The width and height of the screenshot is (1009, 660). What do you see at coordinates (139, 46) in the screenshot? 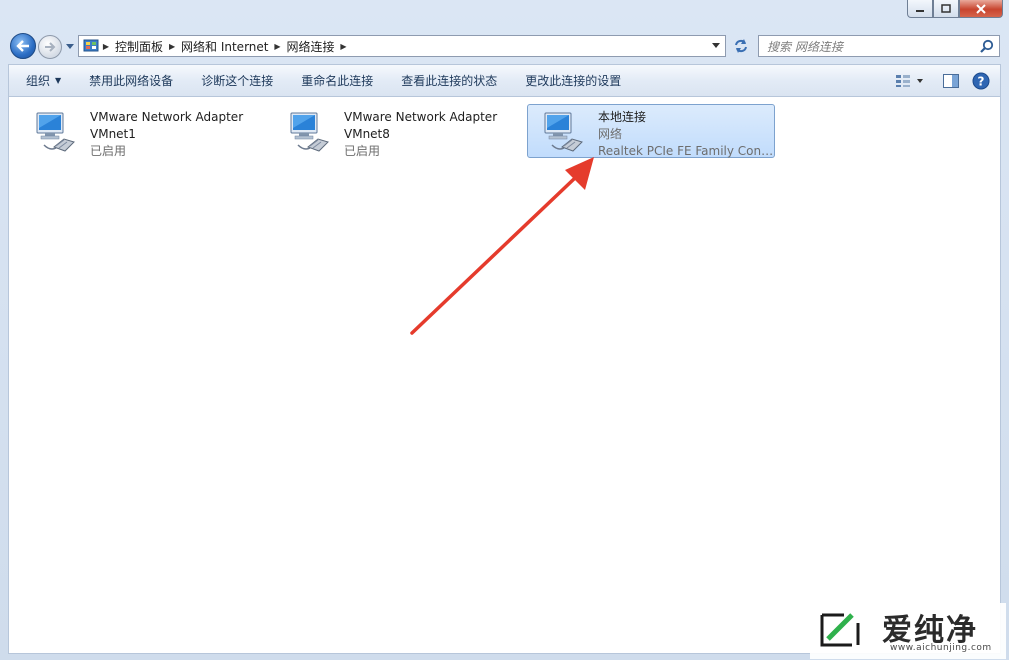
I see `breadcrumb-control-panel: 控制面板` at bounding box center [139, 46].